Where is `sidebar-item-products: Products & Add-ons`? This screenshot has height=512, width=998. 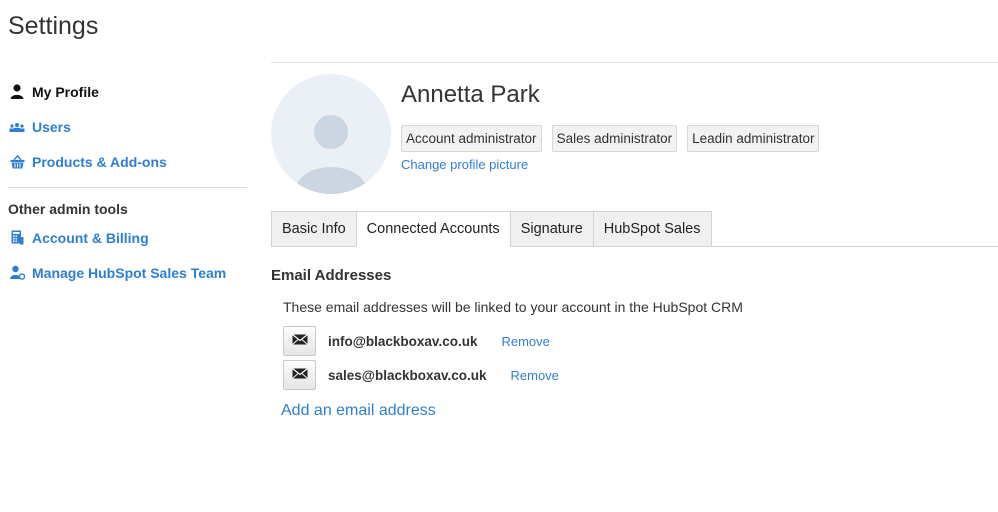
sidebar-item-products: Products & Add-ons is located at coordinates (128, 161).